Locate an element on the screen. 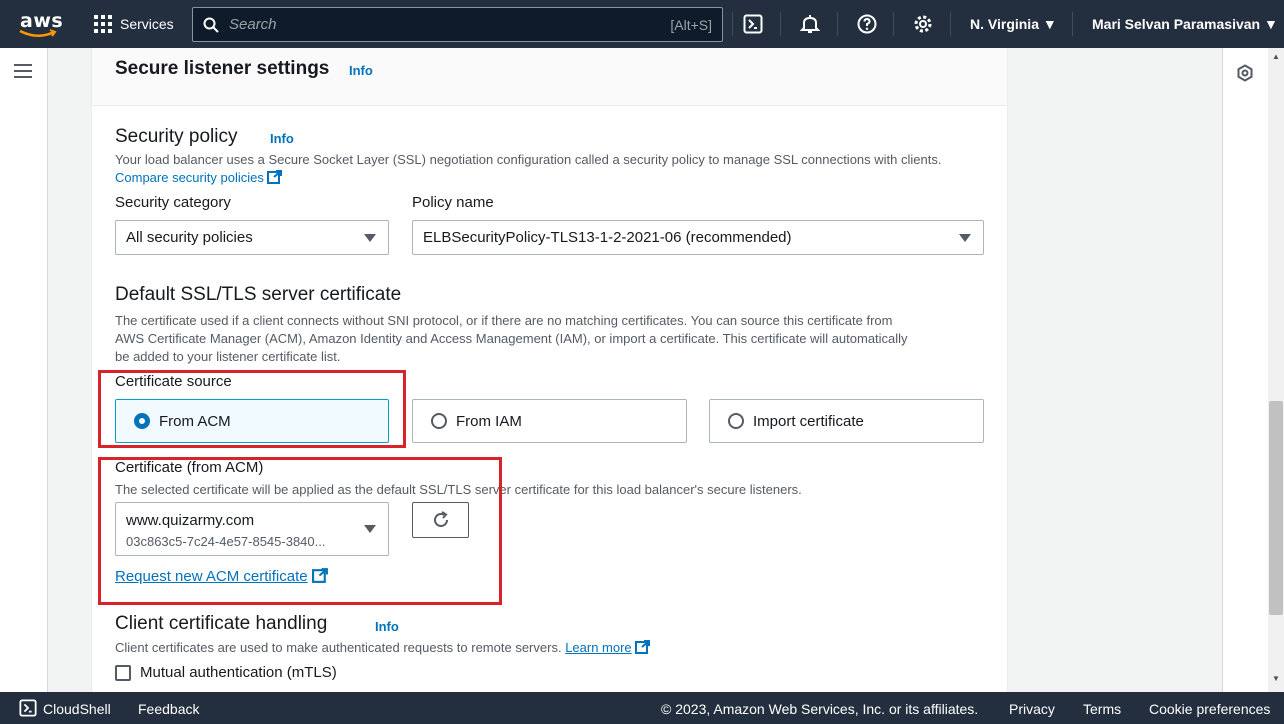 The width and height of the screenshot is (1284, 724). source-import-tile: Import certificate is located at coordinates (846, 421).